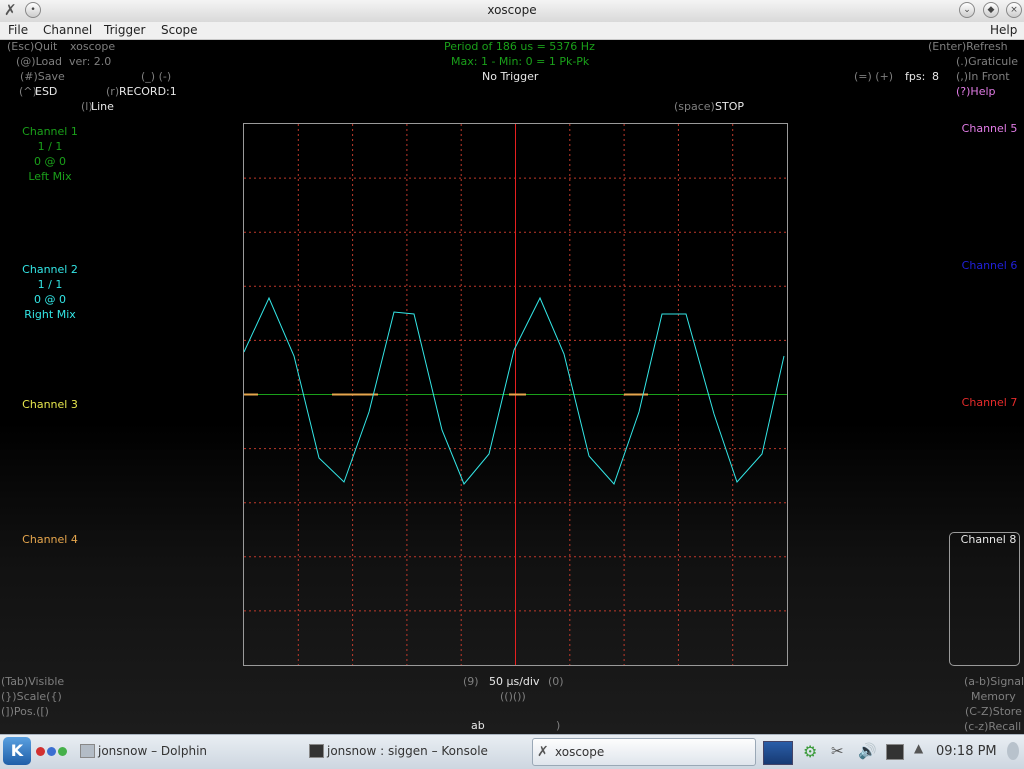  I want to click on speed-keys: (_) (-), so click(156, 76).